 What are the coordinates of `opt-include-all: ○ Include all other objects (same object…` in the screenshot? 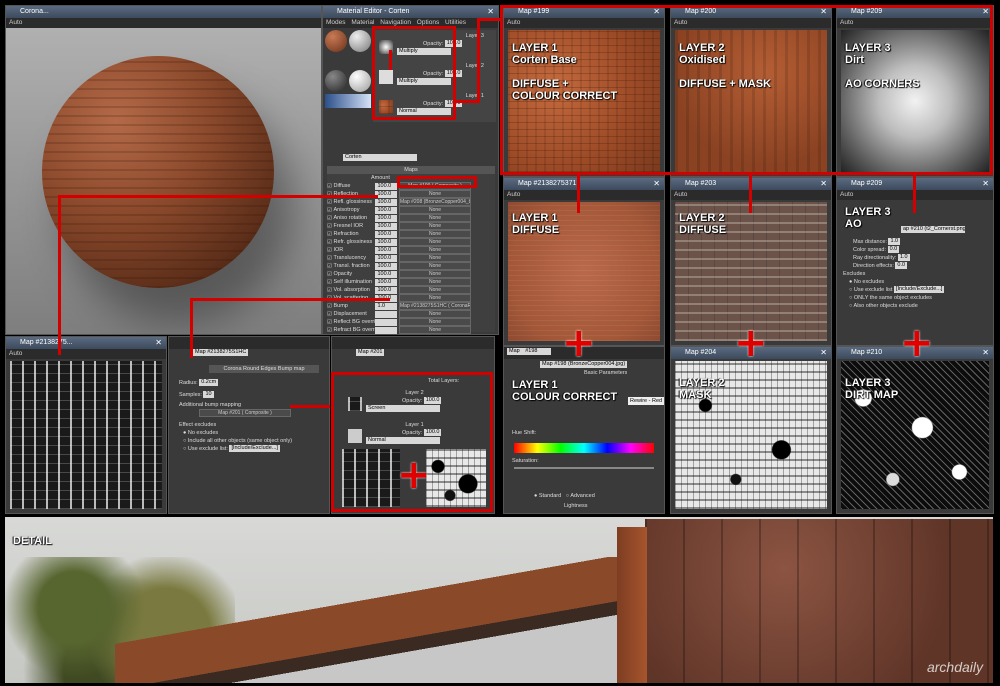 It's located at (237, 441).